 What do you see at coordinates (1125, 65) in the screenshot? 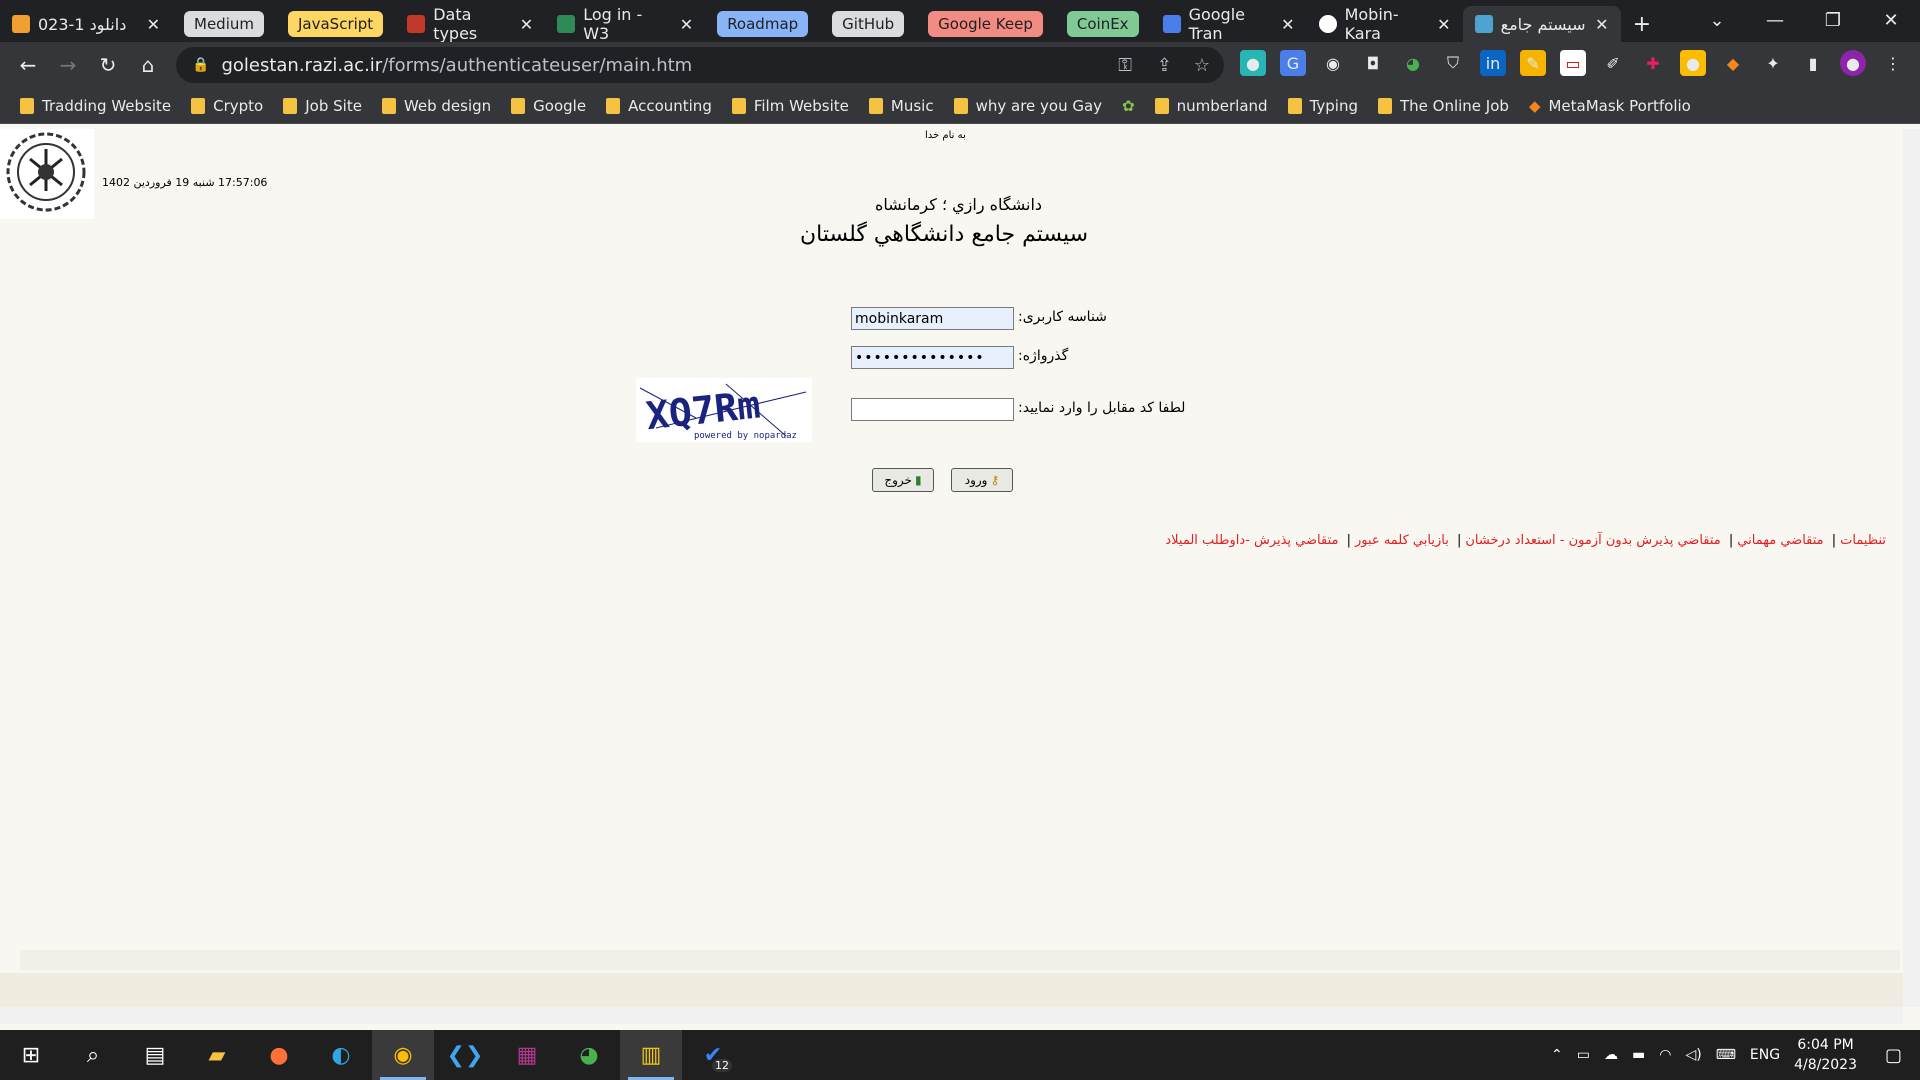
I see `key-icon: ⚿` at bounding box center [1125, 65].